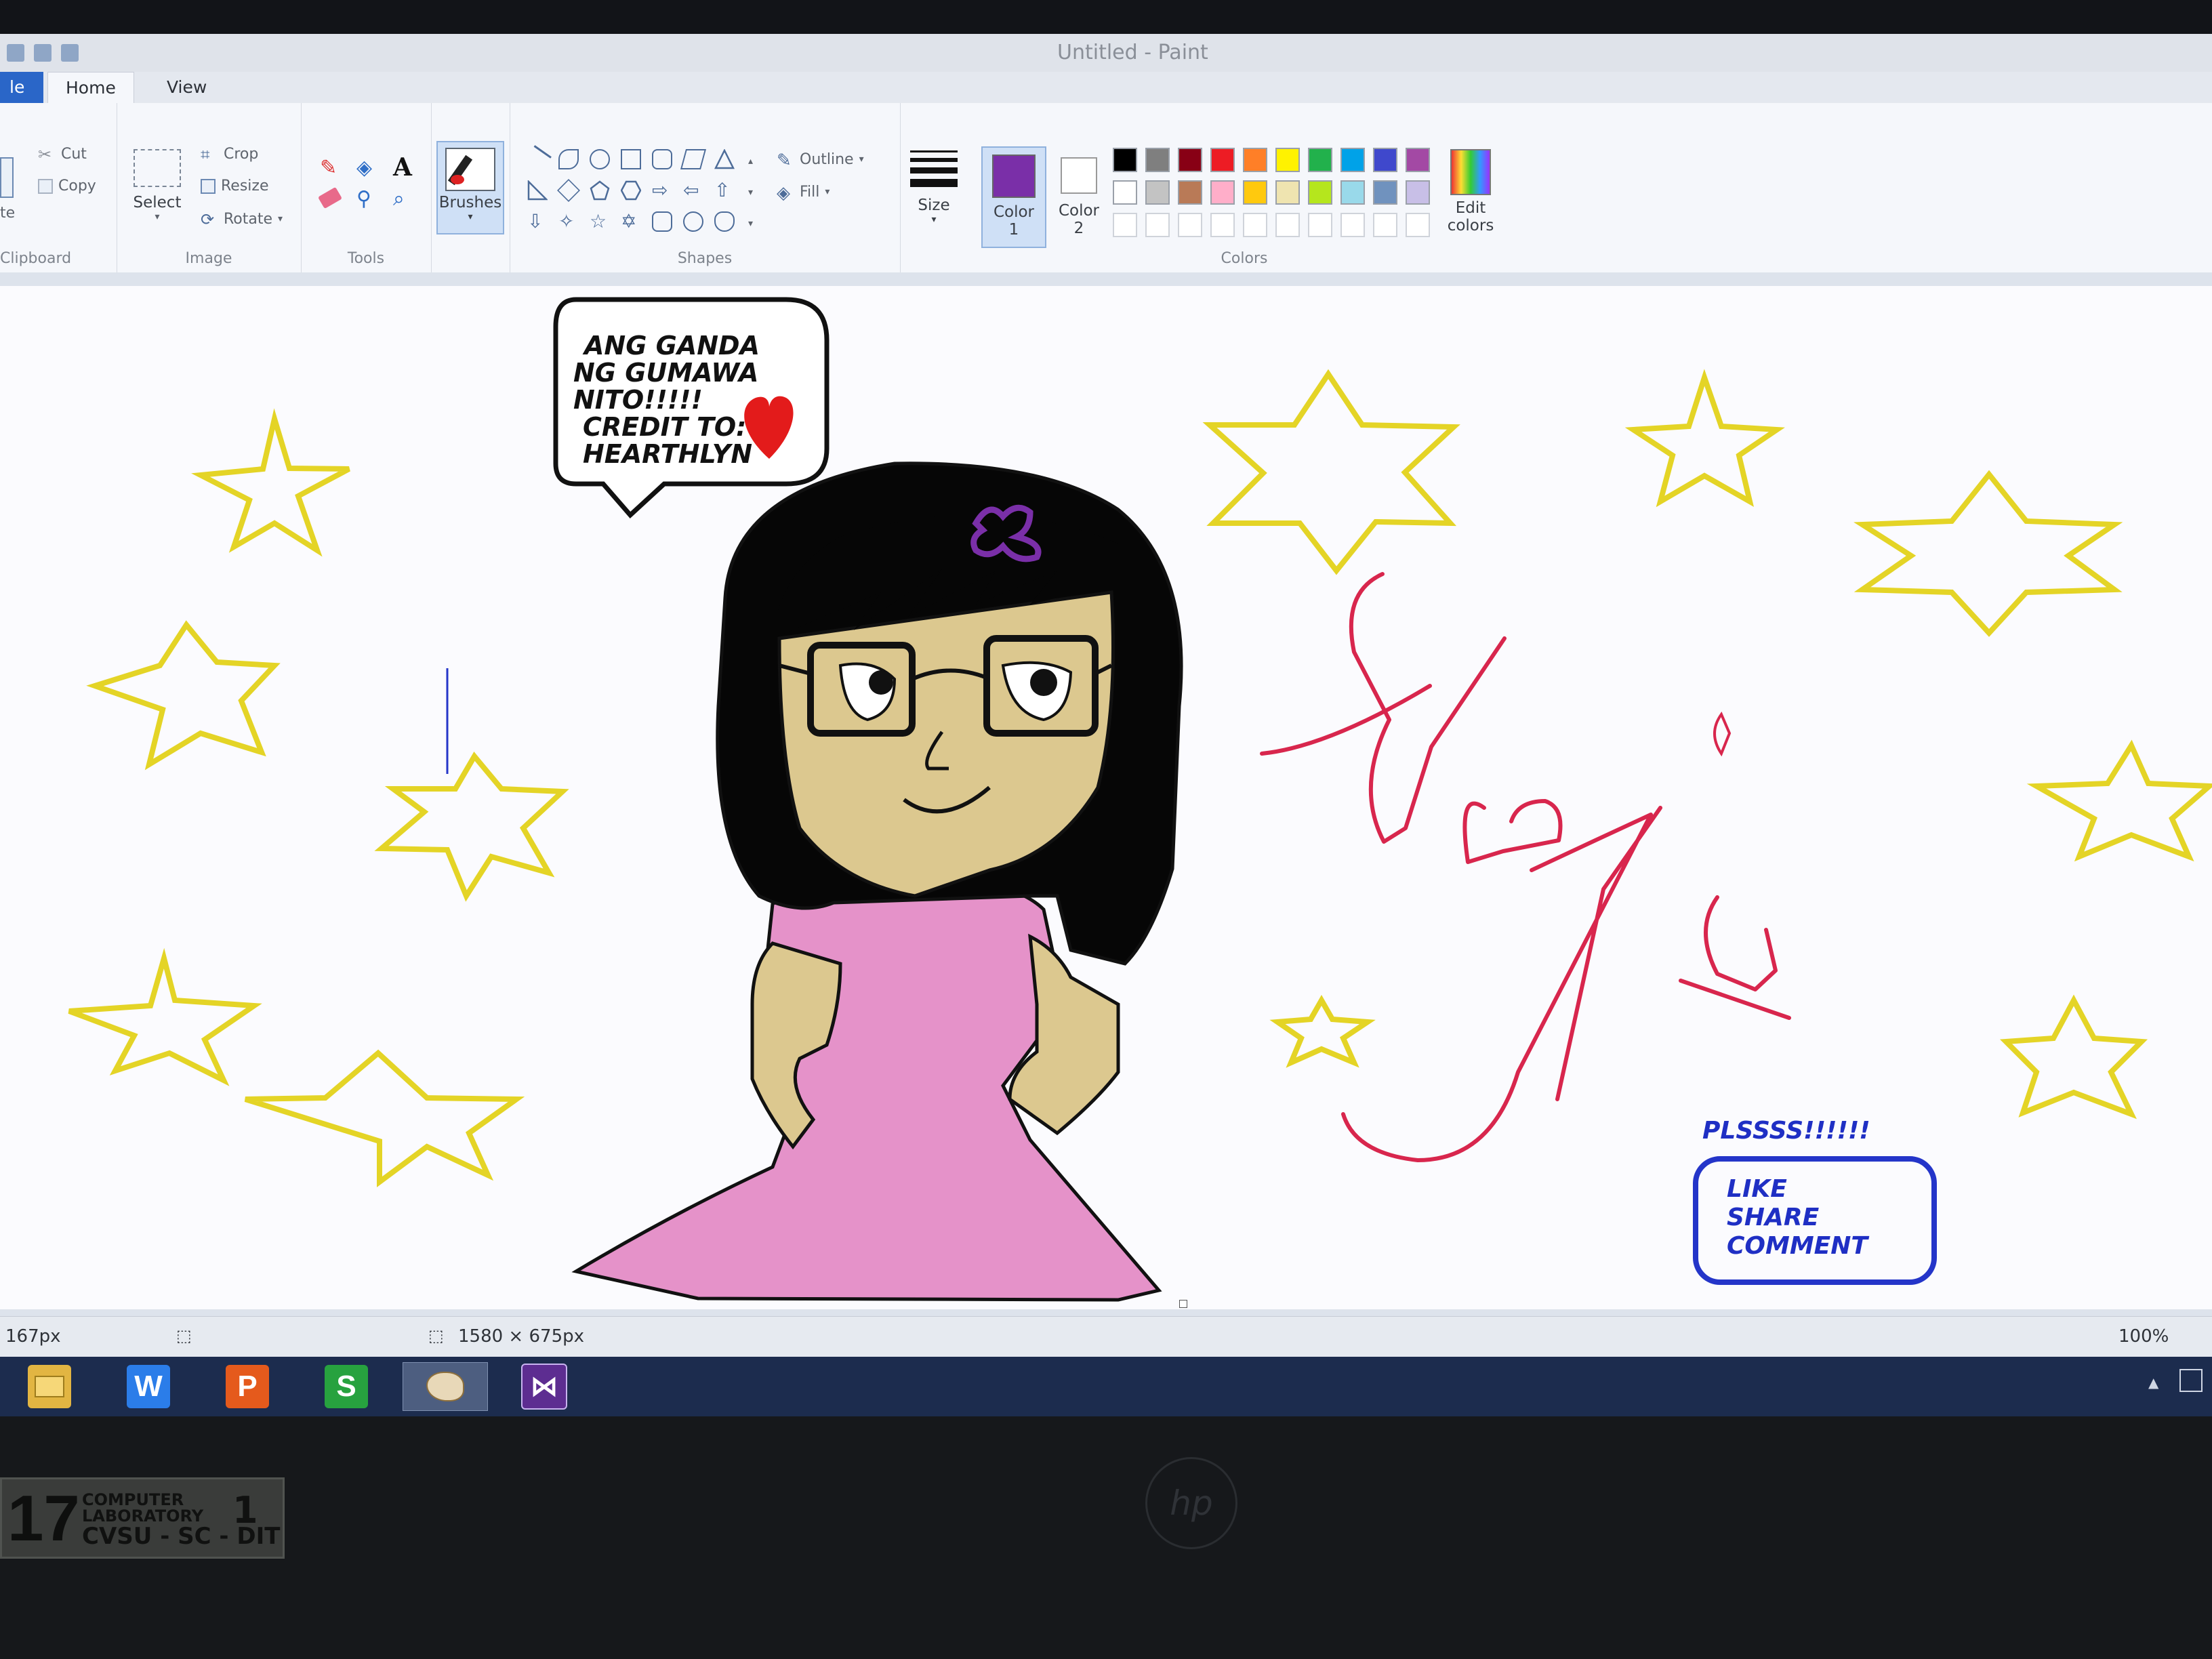  Describe the element at coordinates (631, 221) in the screenshot. I see `six-point-star-shape-icon: ✡` at that location.